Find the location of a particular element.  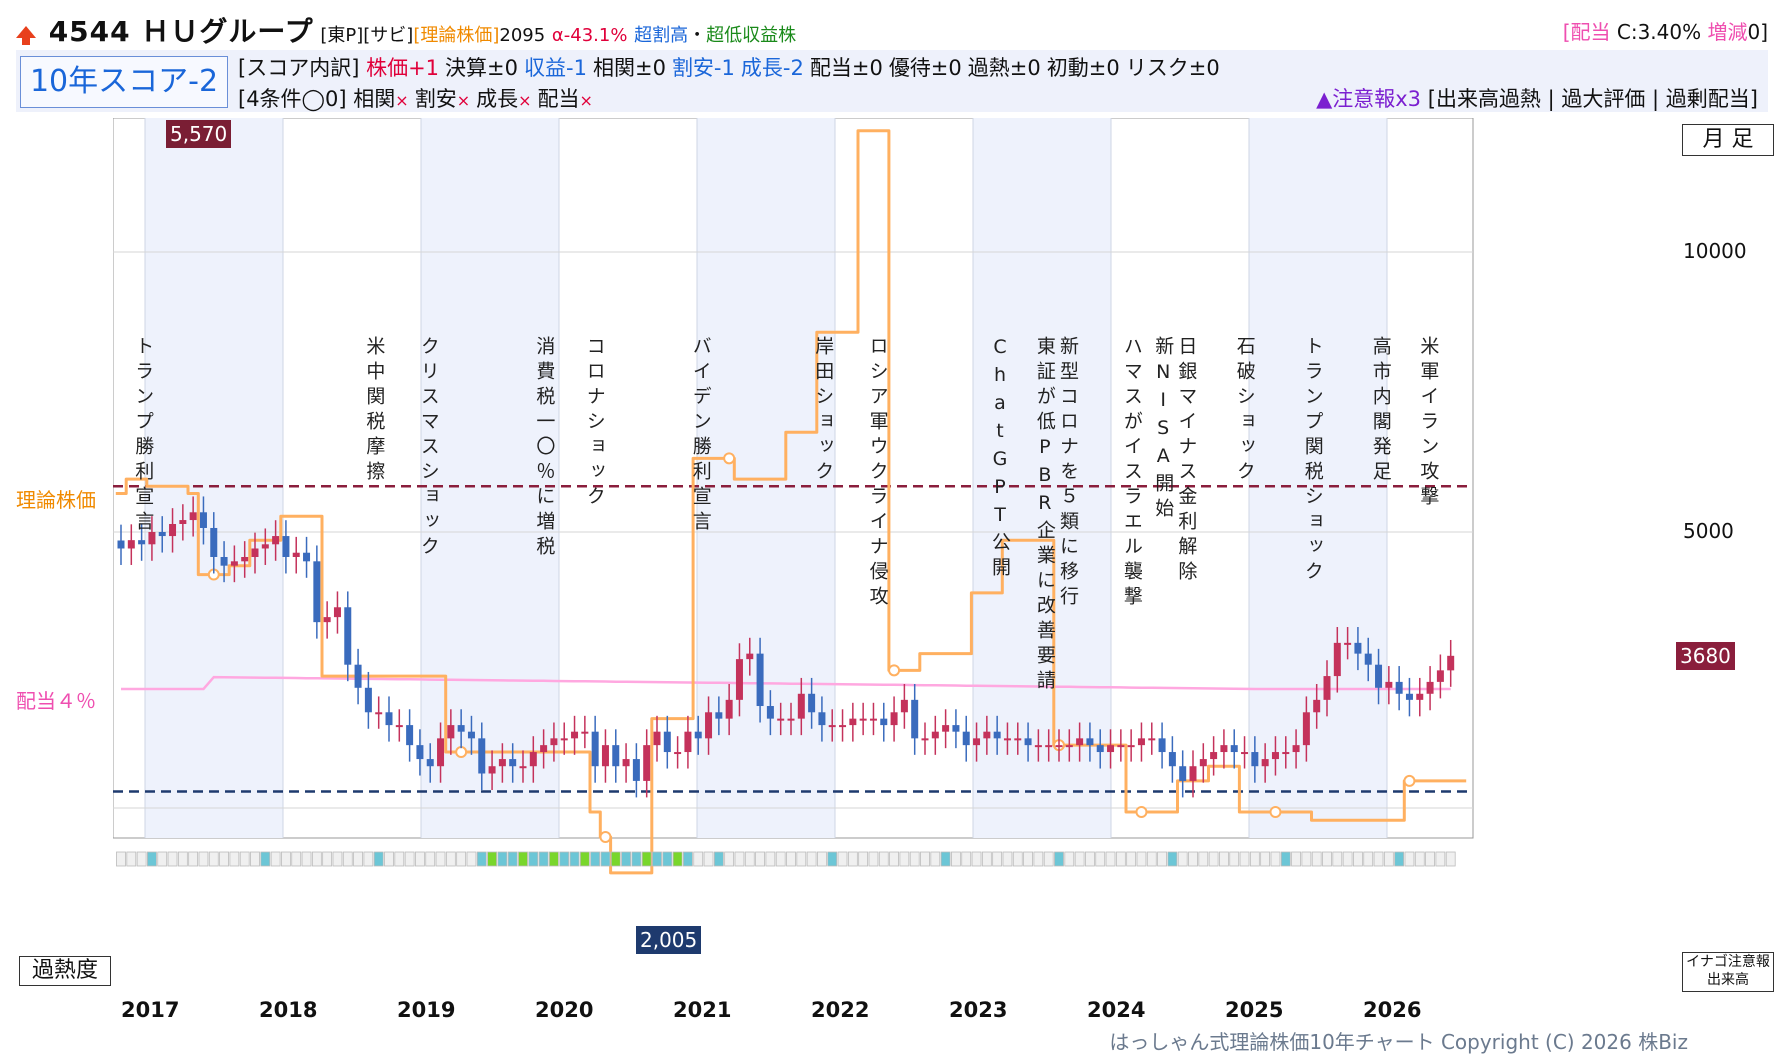

conditions-row: [4条件◯0] 相関× 割安× 成長× 配当× is located at coordinates (418, 98).